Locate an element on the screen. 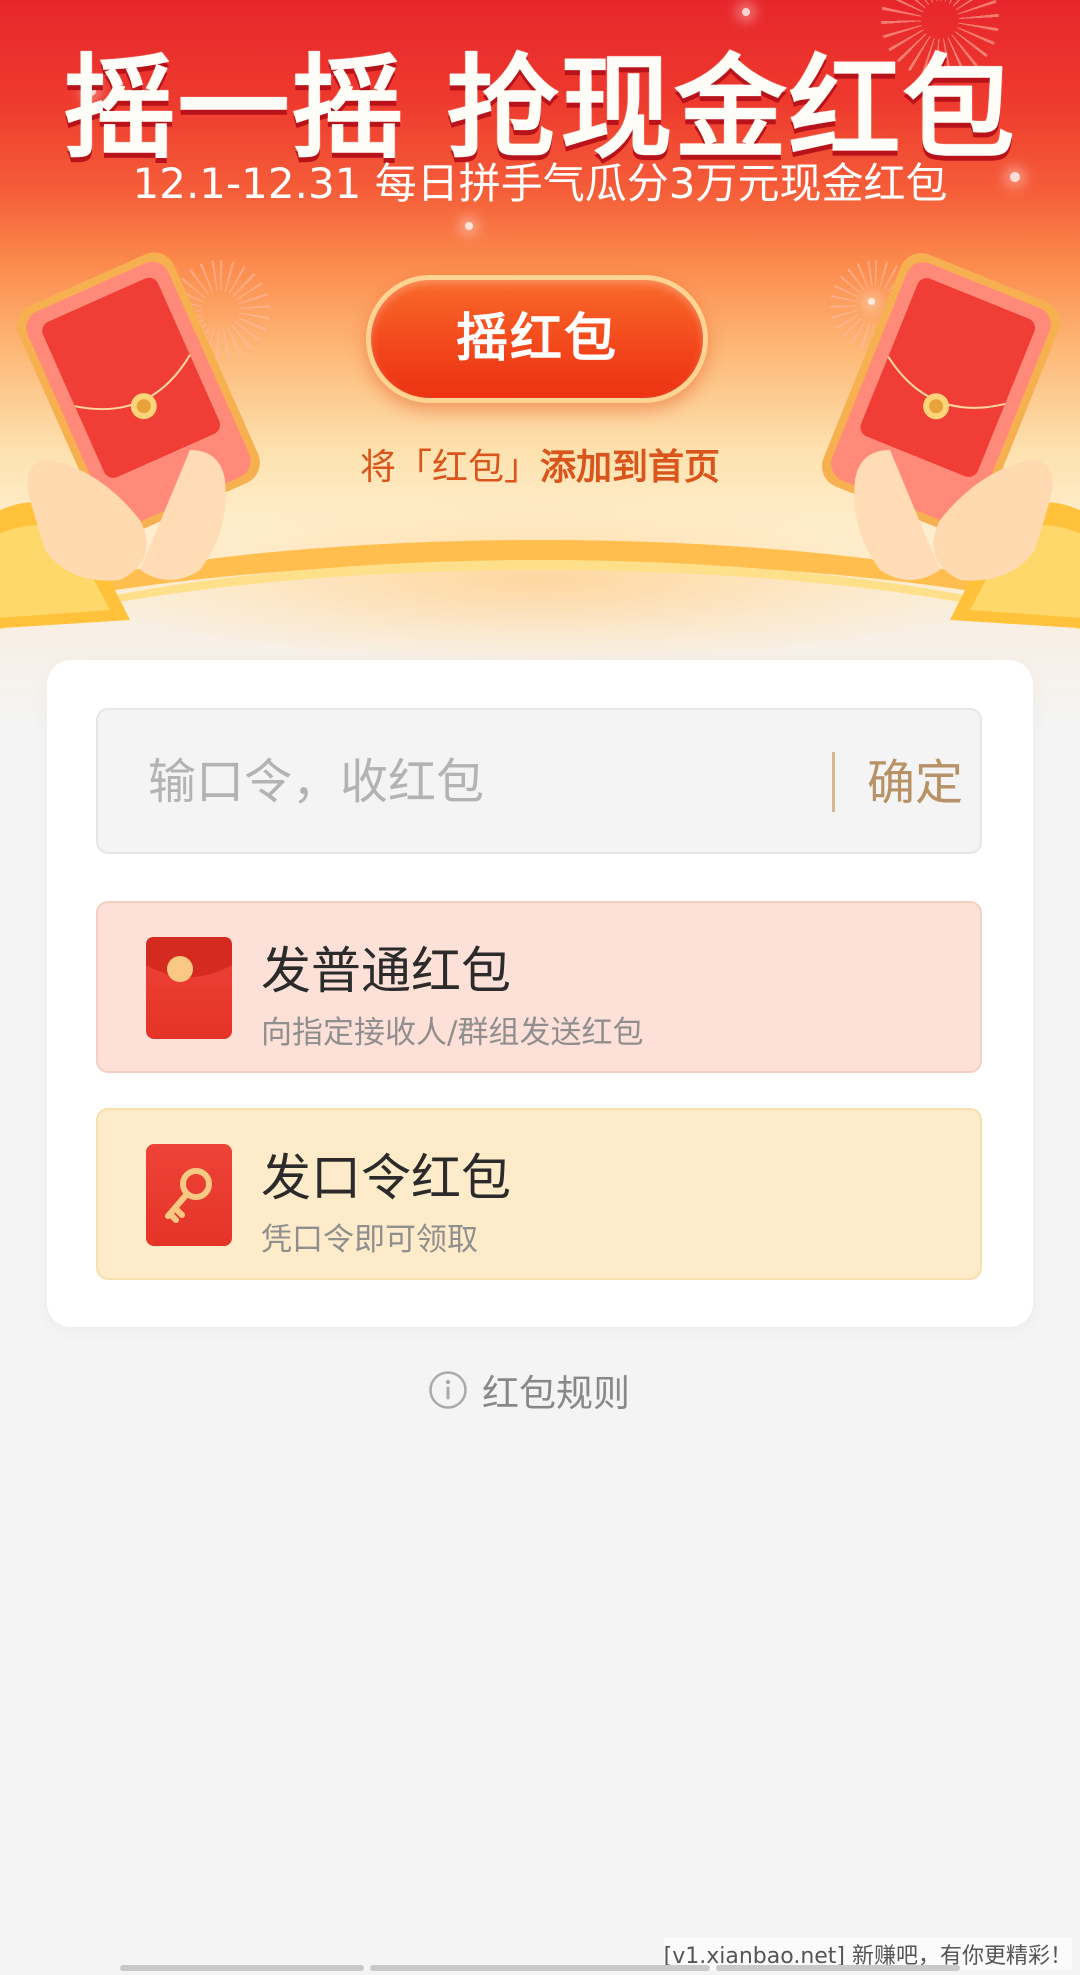 Image resolution: width=1080 pixels, height=1975 pixels. red-packet-rules-link: 红包规则 is located at coordinates (529, 1390).